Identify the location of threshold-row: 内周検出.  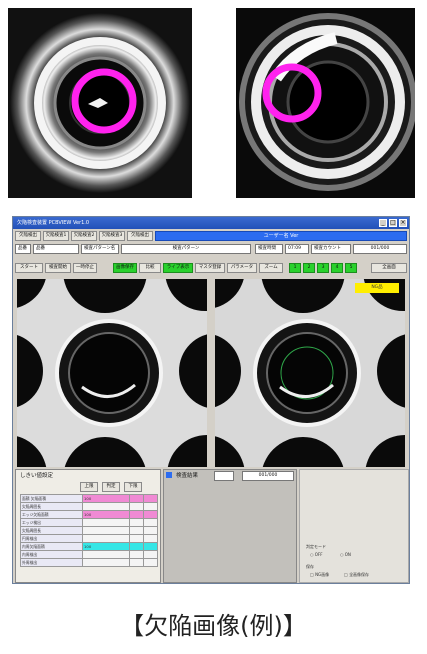
(89, 554).